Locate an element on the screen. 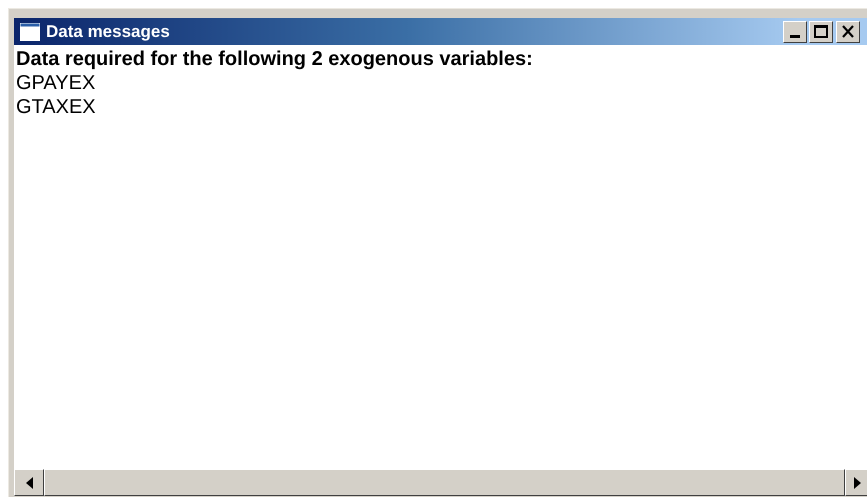  message-line: Data required for the following 2 exogenous variables: is located at coordinates (275, 59).